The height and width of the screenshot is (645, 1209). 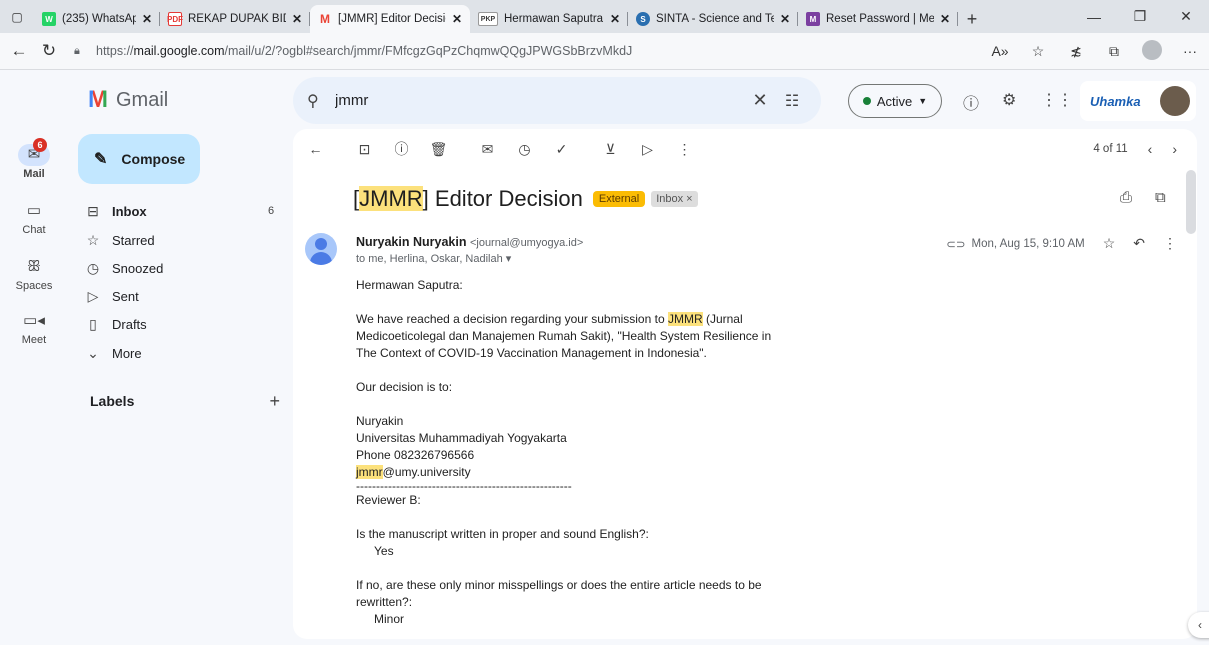 What do you see at coordinates (643, 19) in the screenshot?
I see `sinta-icon: S` at bounding box center [643, 19].